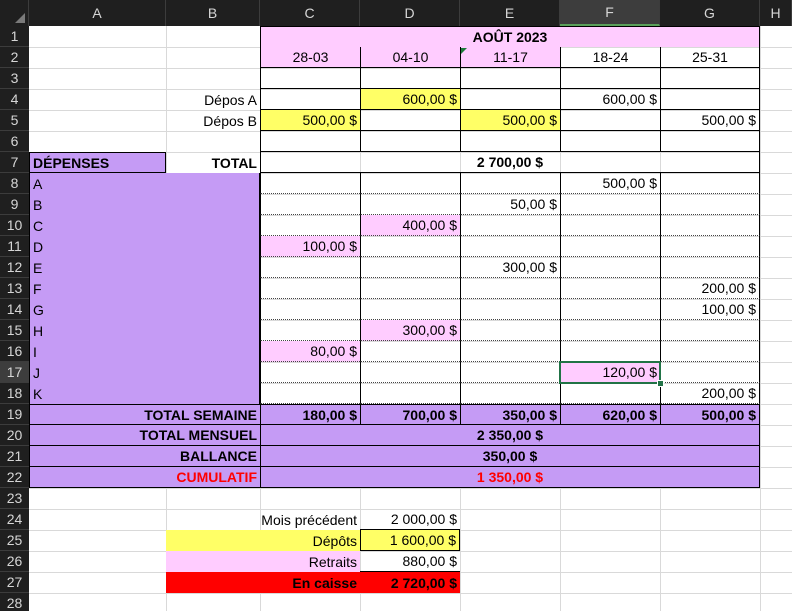 This screenshot has width=792, height=611. Describe the element at coordinates (14, 498) in the screenshot. I see `row-header-23: 23` at that location.